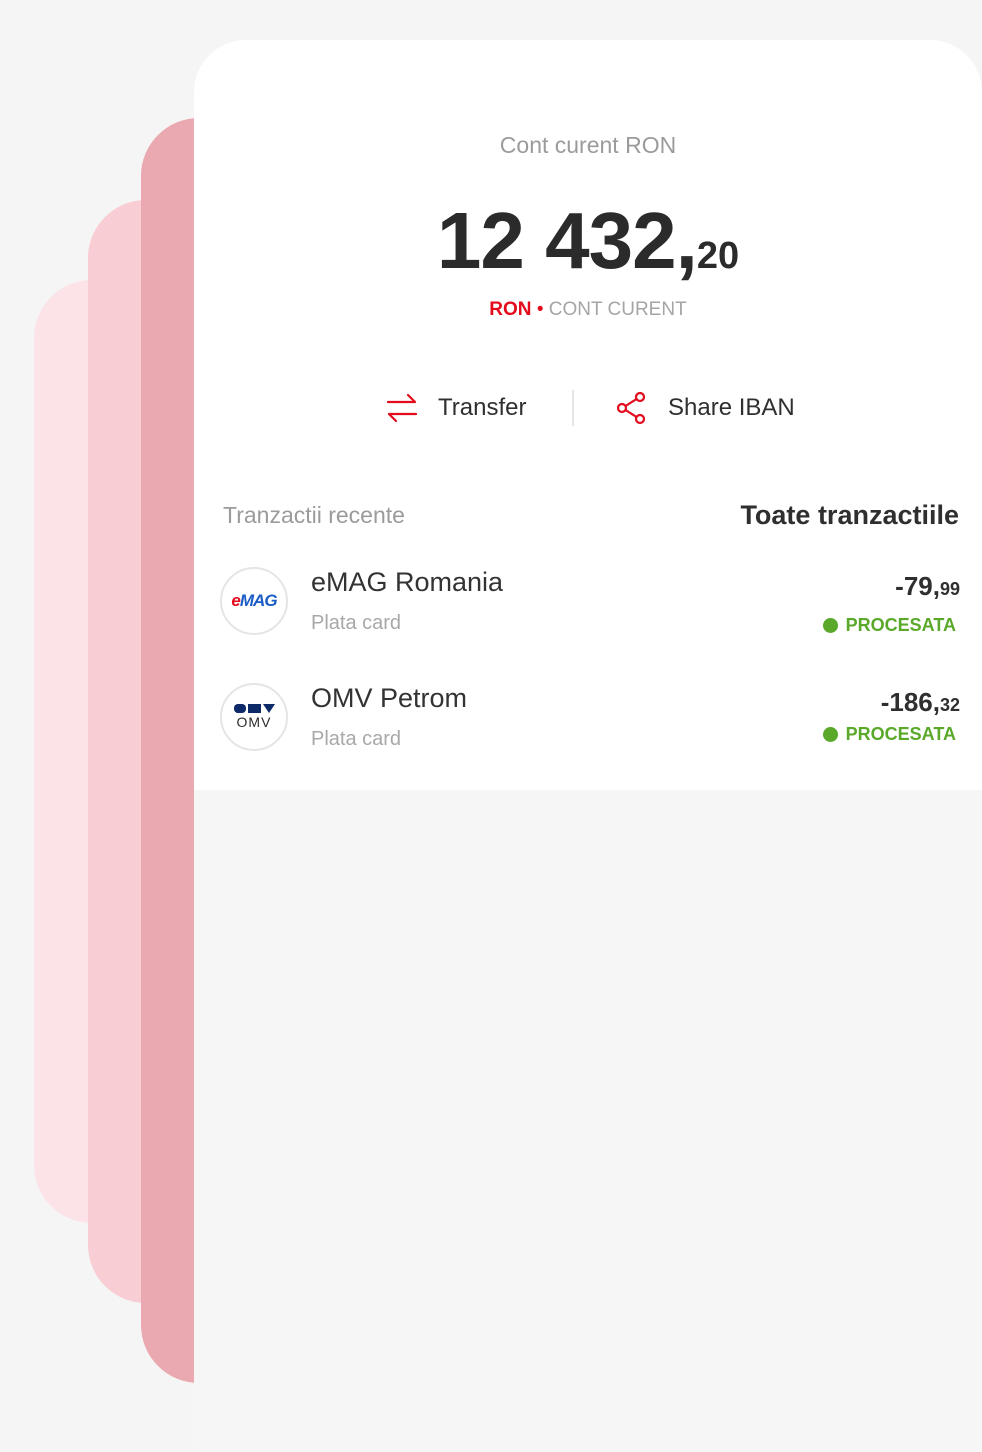 The image size is (982, 1452). What do you see at coordinates (567, 240) in the screenshot?
I see `balance-integer: 12 432,` at bounding box center [567, 240].